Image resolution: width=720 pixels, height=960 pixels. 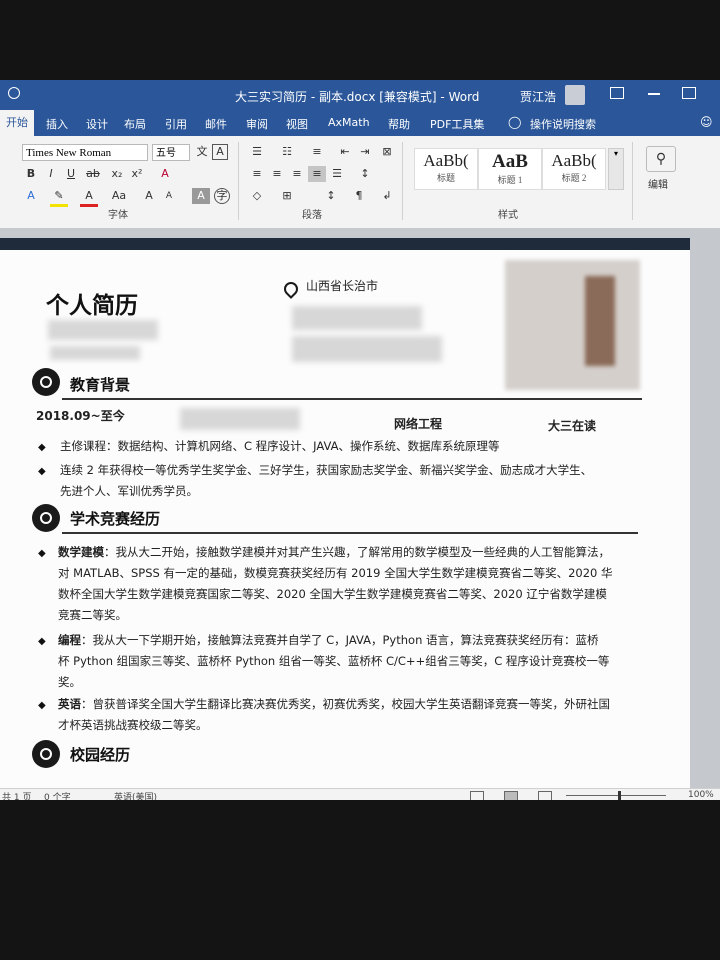 I want to click on editing-label: 编辑, so click(x=658, y=183).